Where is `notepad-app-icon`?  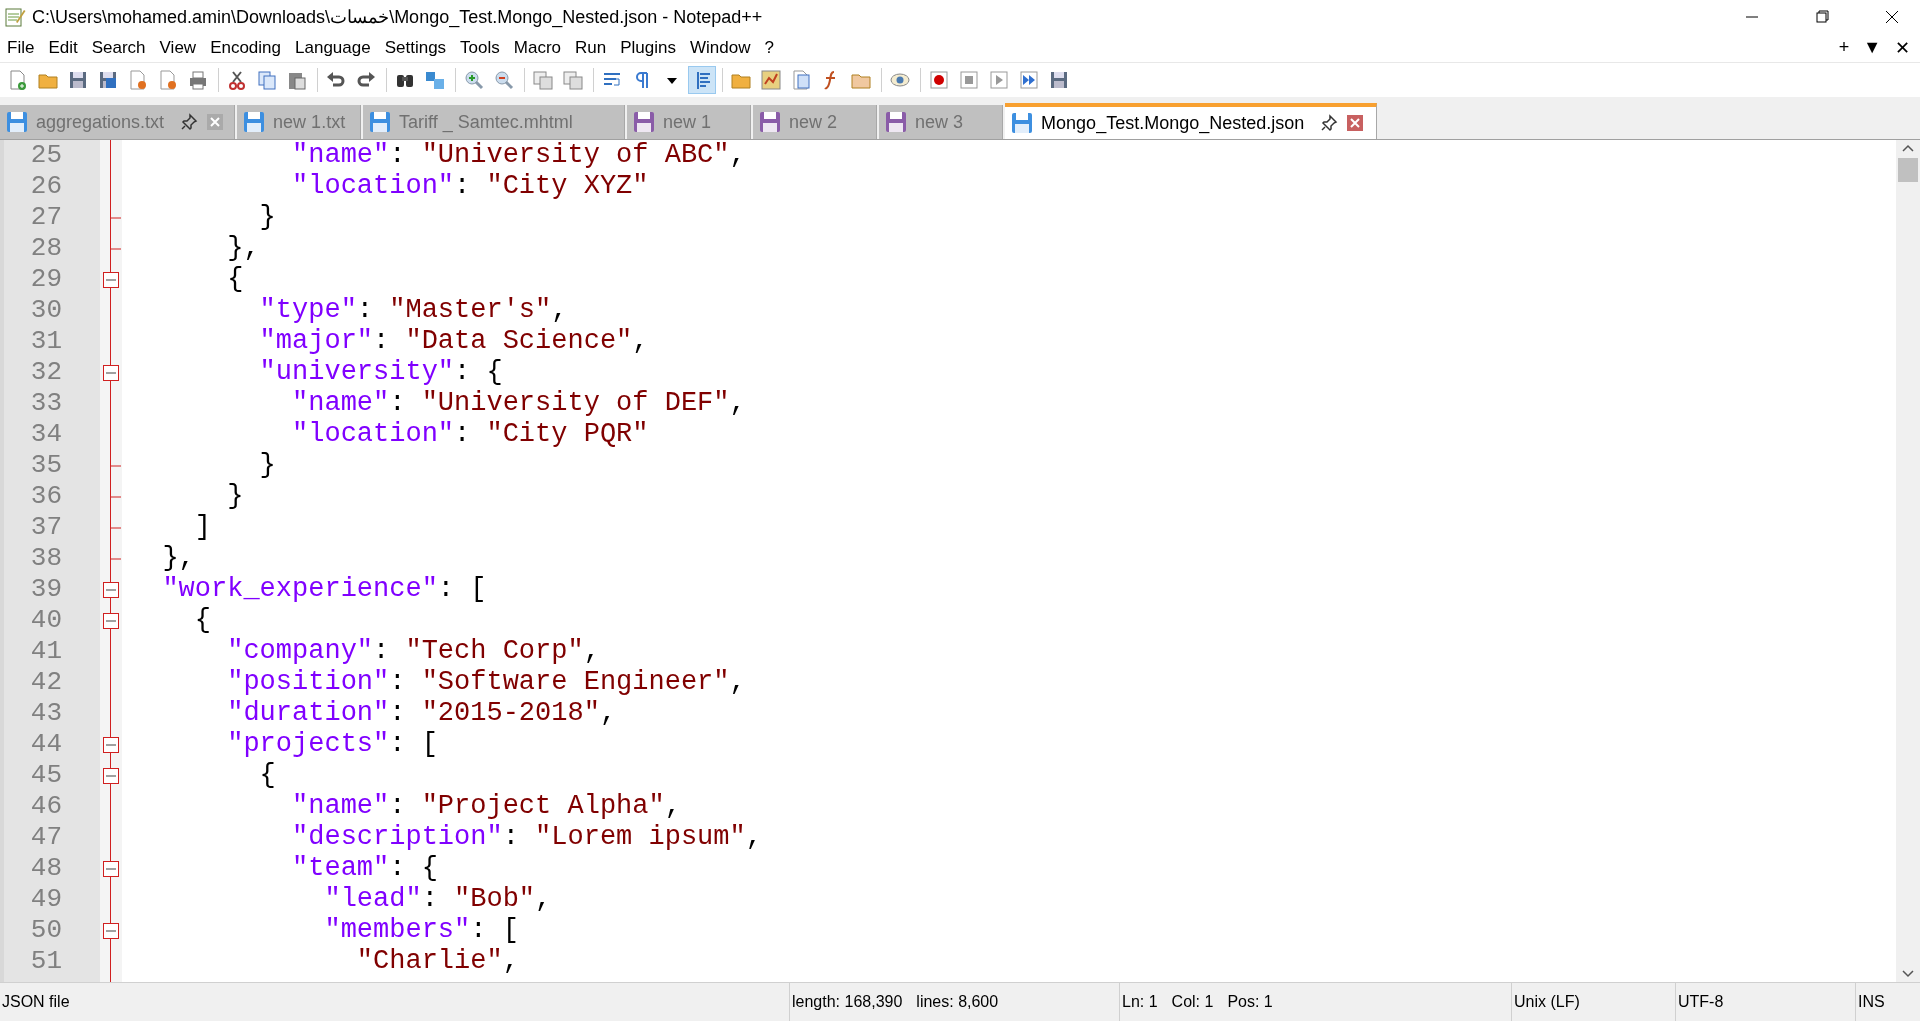 notepad-app-icon is located at coordinates (15, 17).